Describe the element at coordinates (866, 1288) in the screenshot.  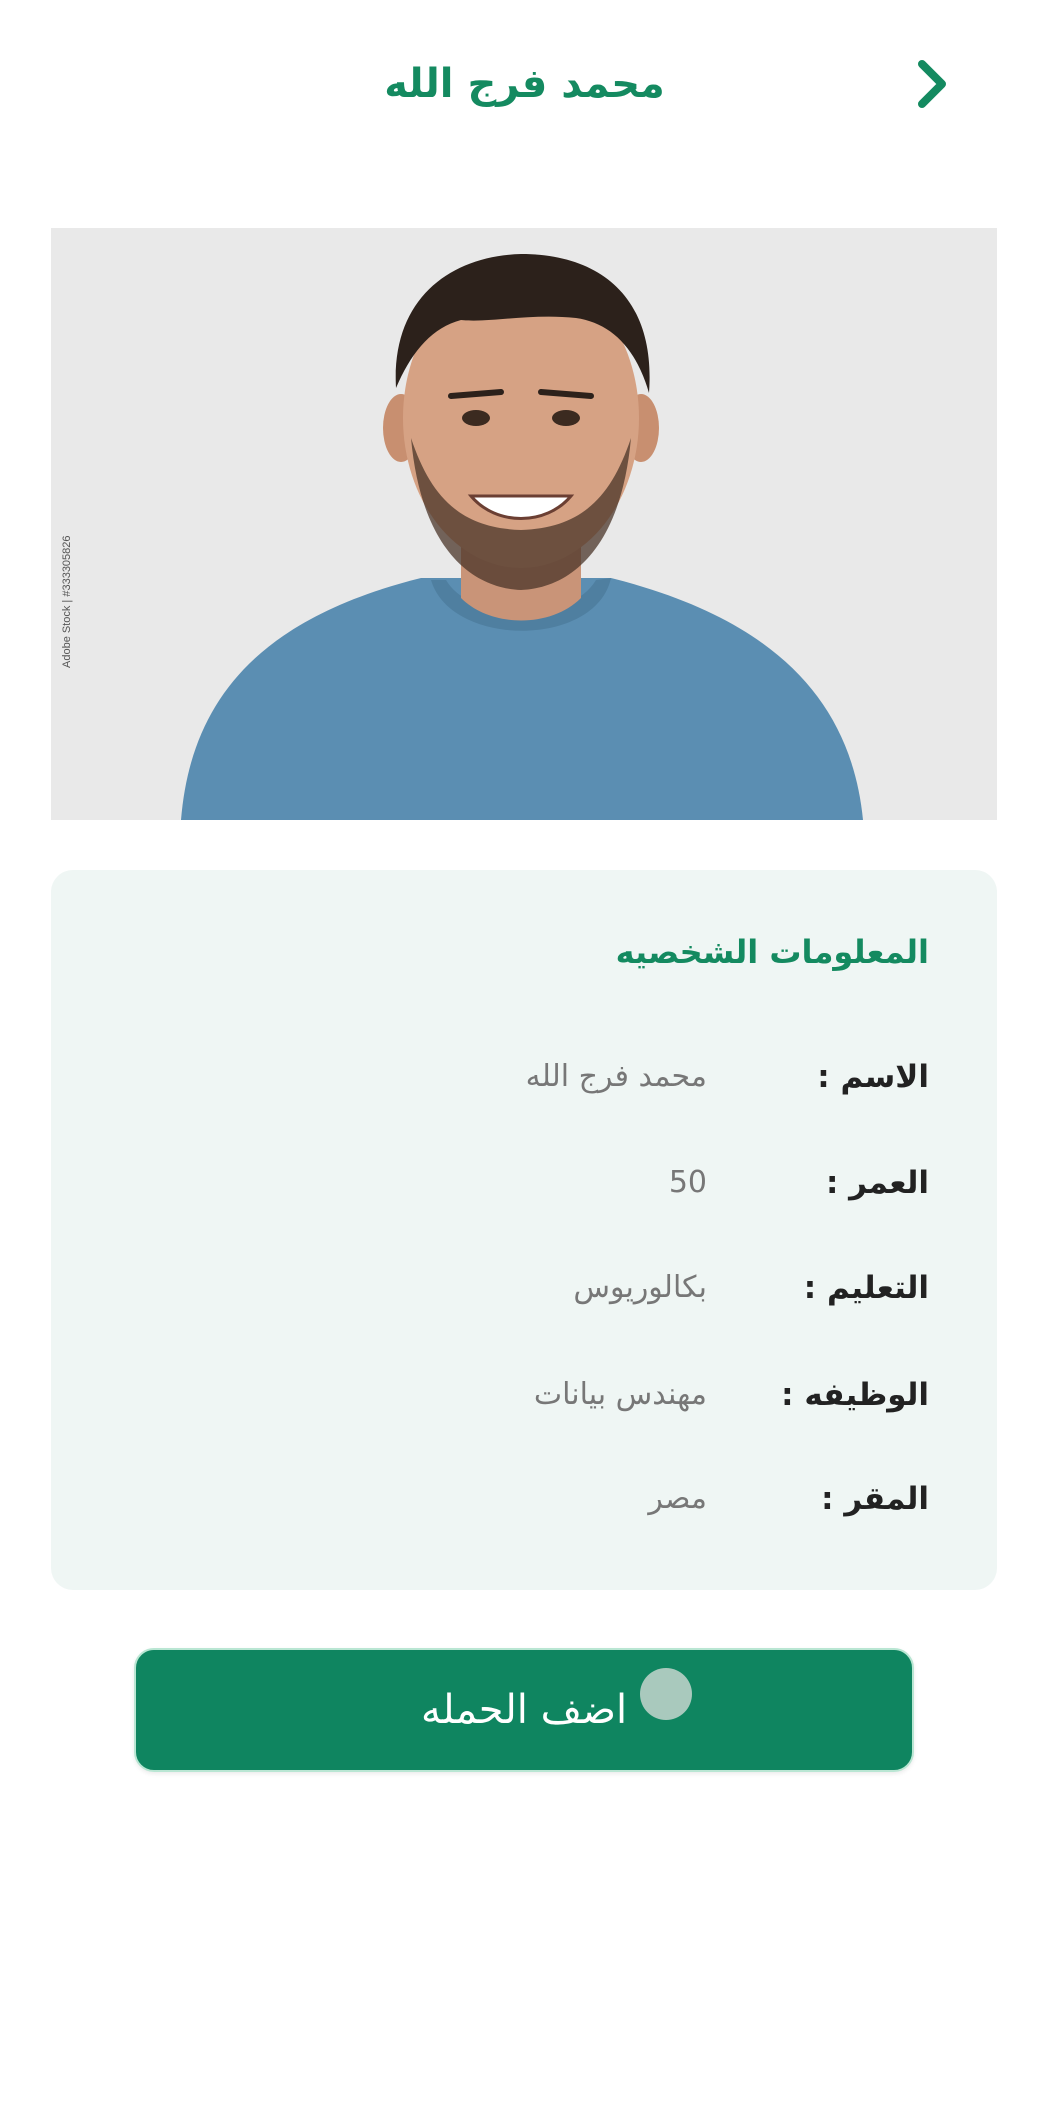
I see `education-label: التعليم :` at that location.